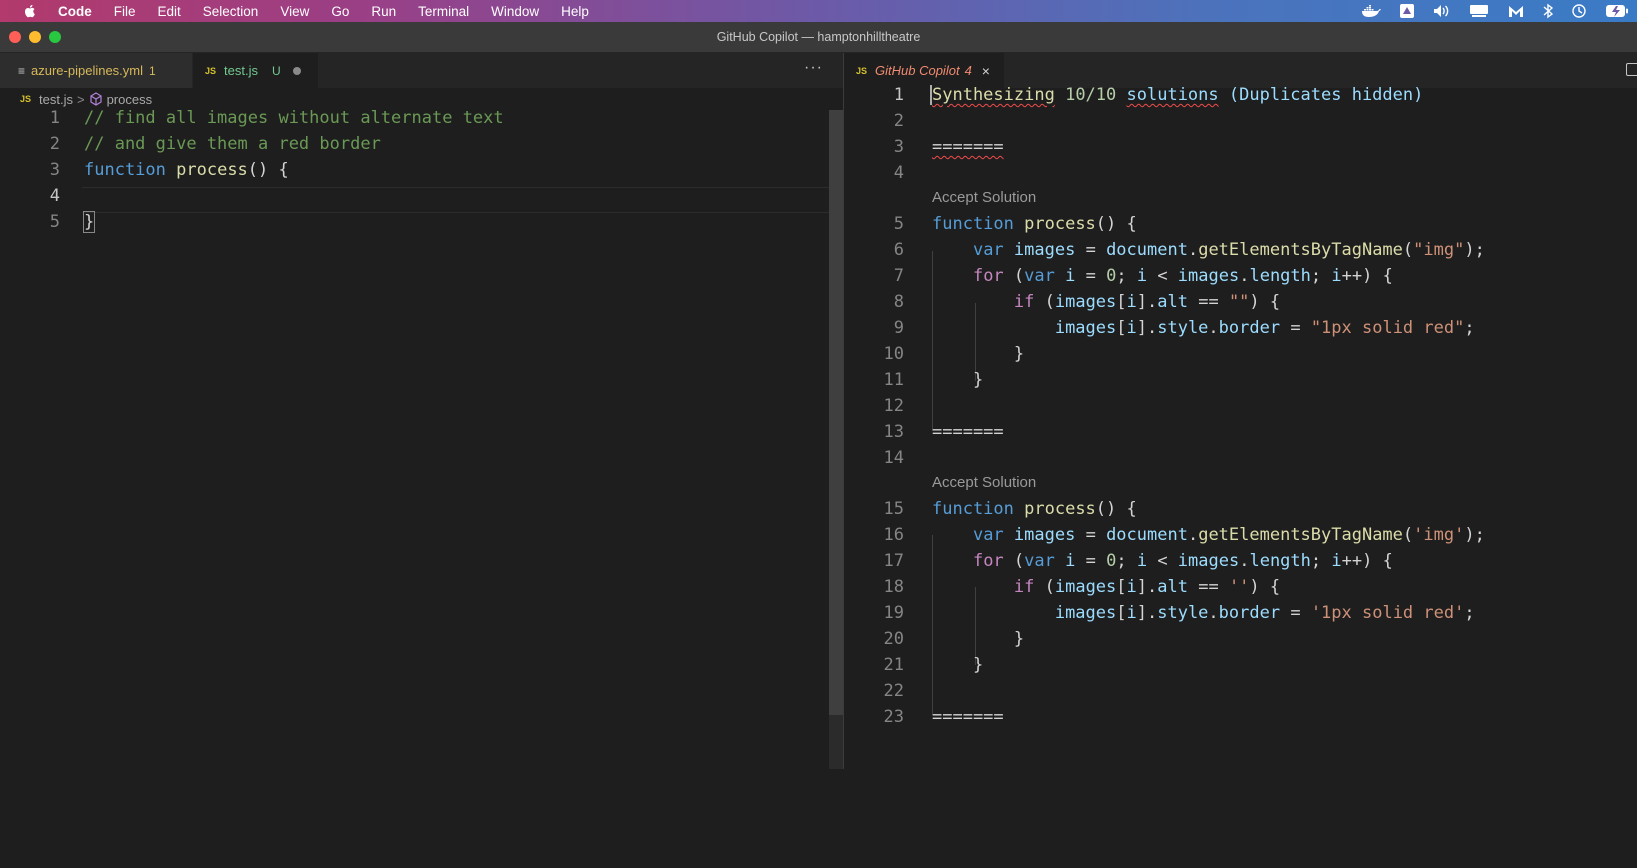 This screenshot has width=1637, height=868. Describe the element at coordinates (130, 99) in the screenshot. I see `breadcrumb-symbol: process` at that location.